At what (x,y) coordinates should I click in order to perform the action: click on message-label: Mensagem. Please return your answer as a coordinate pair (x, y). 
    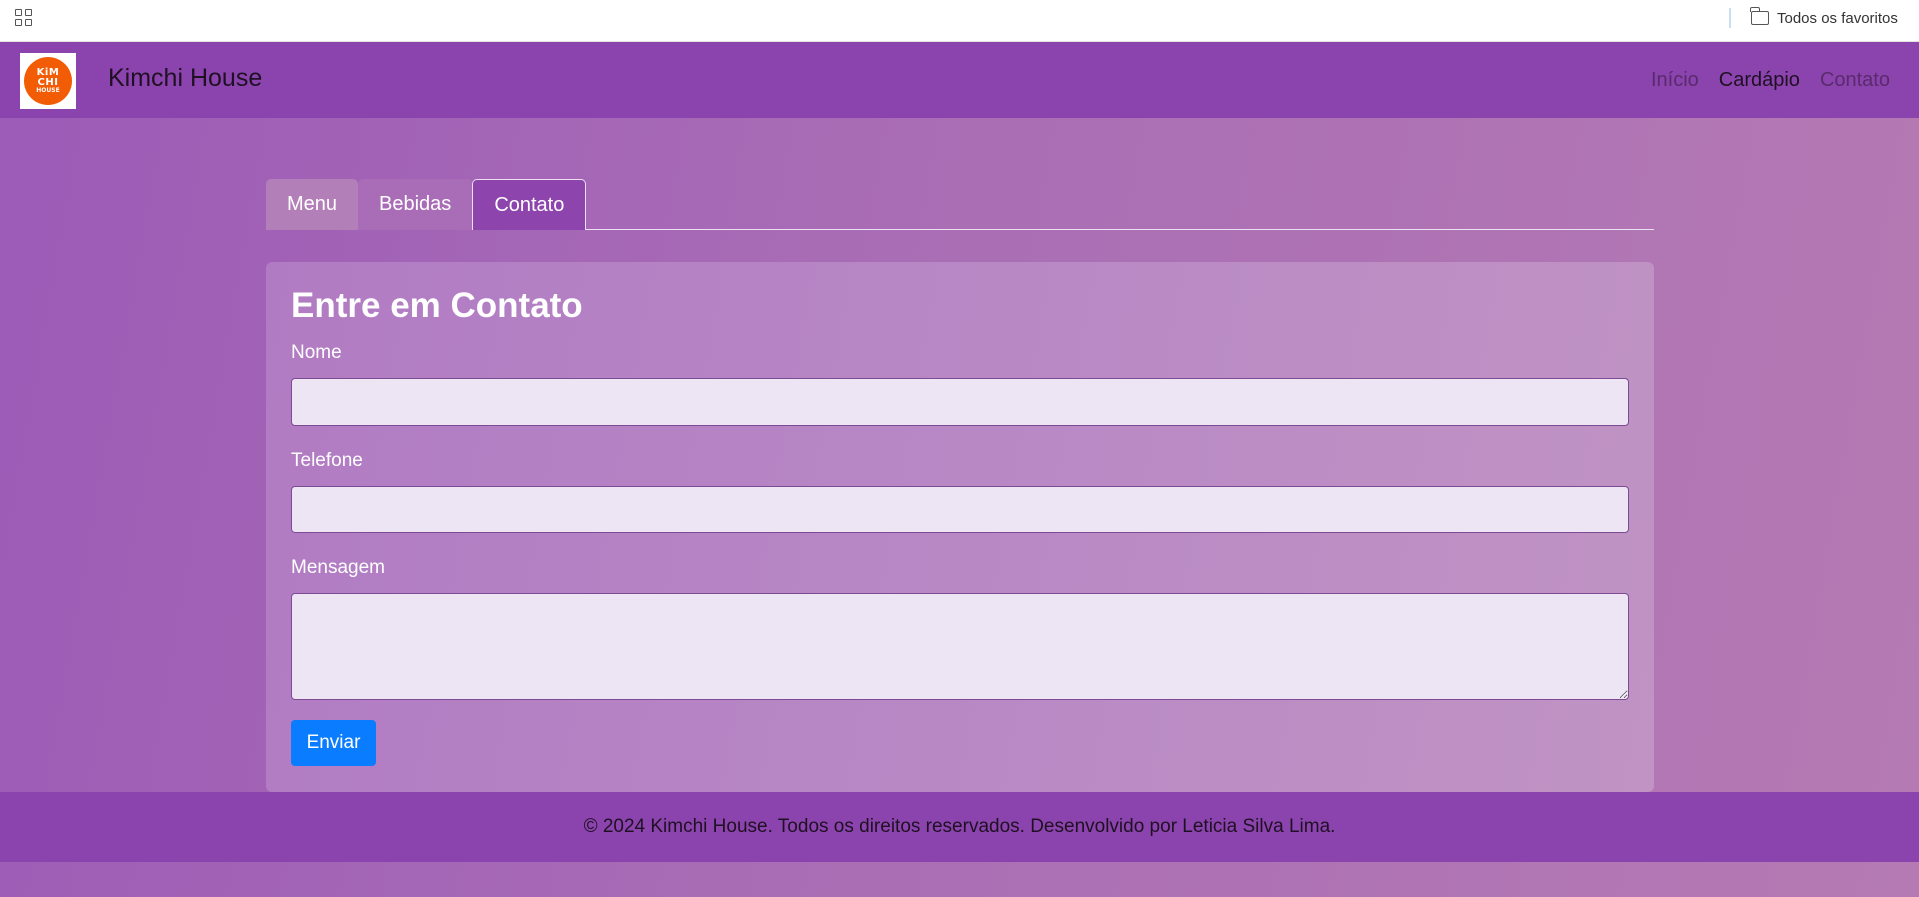
    Looking at the image, I should click on (338, 567).